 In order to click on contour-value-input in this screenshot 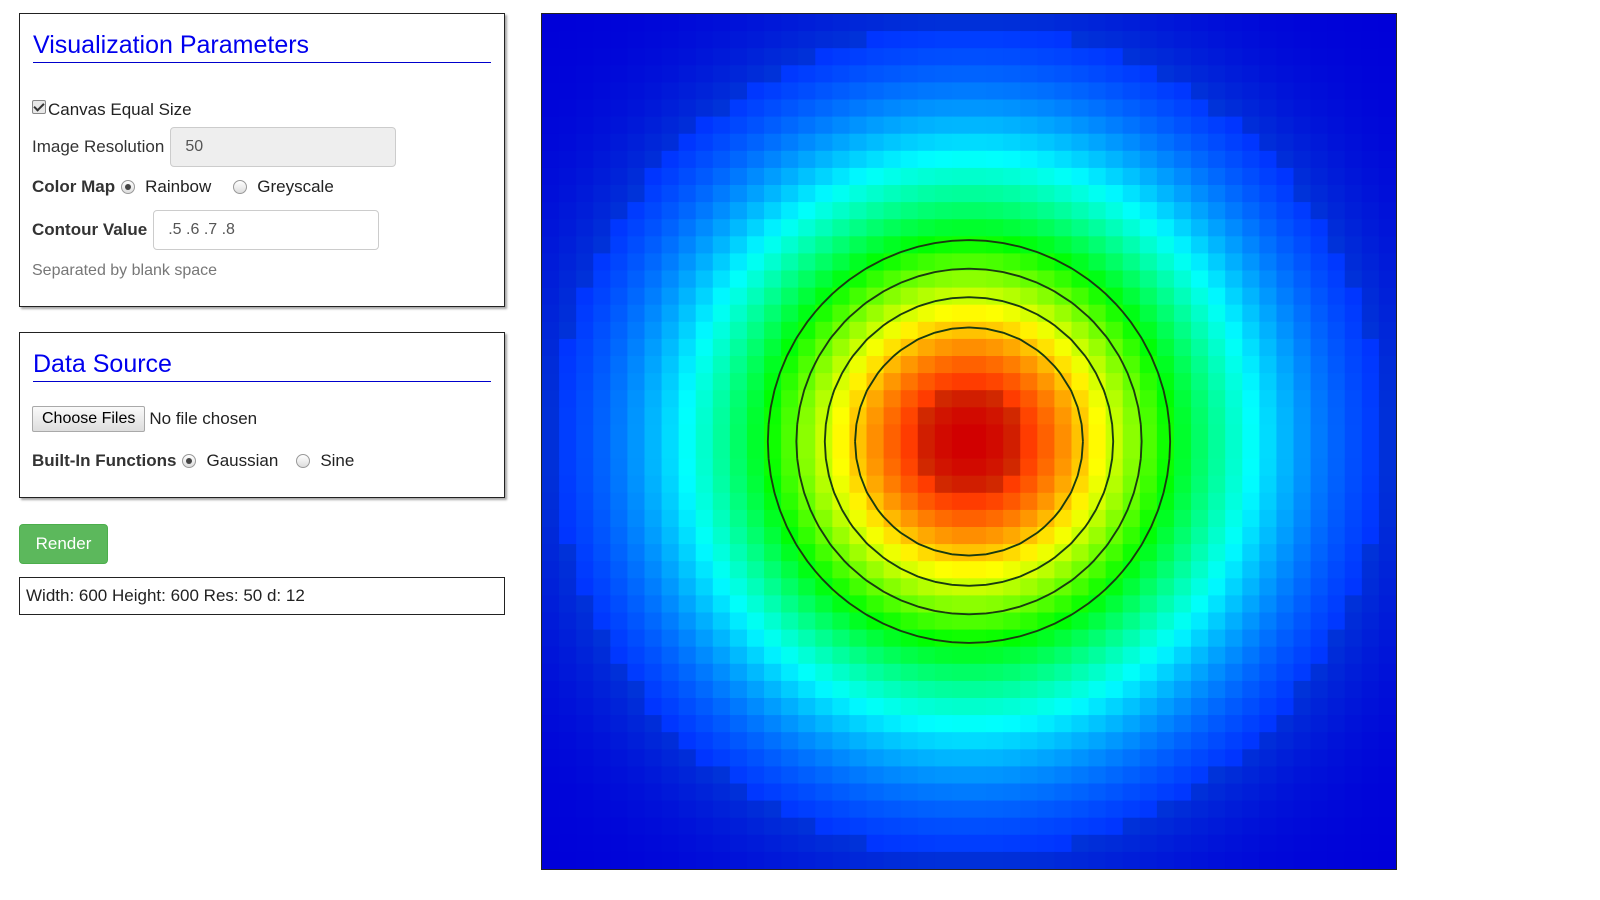, I will do `click(266, 230)`.